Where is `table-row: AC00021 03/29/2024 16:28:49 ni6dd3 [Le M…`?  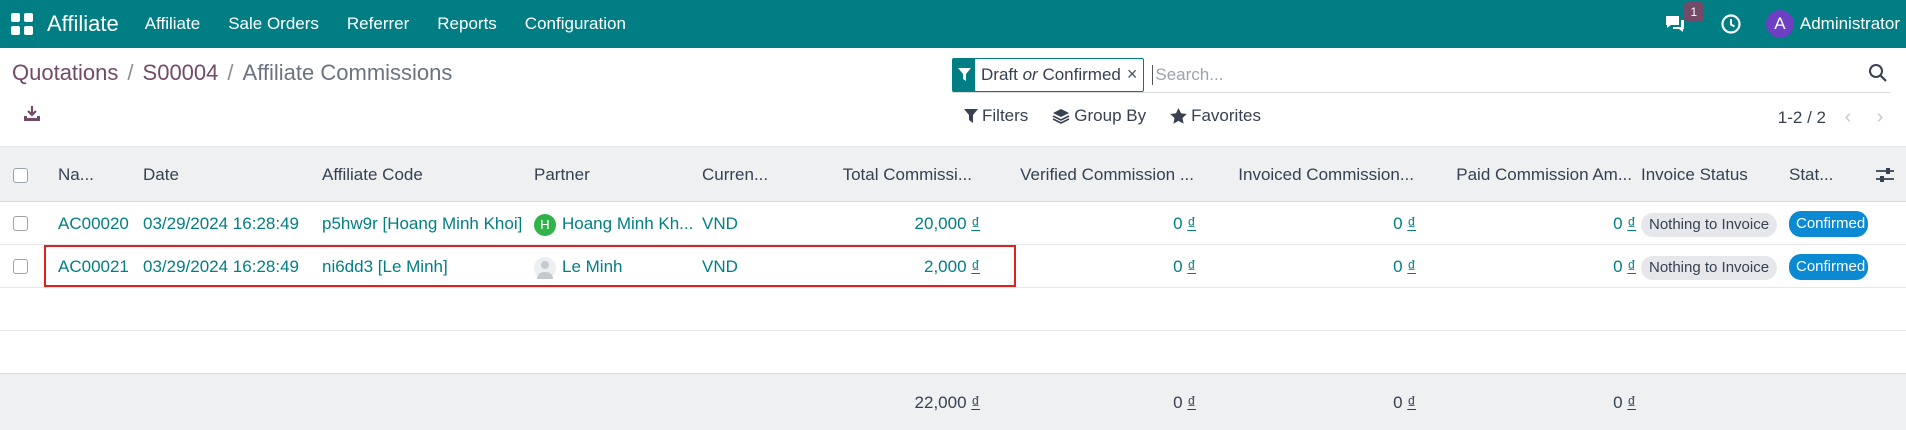
table-row: AC00021 03/29/2024 16:28:49 ni6dd3 [Le M… is located at coordinates (953, 266).